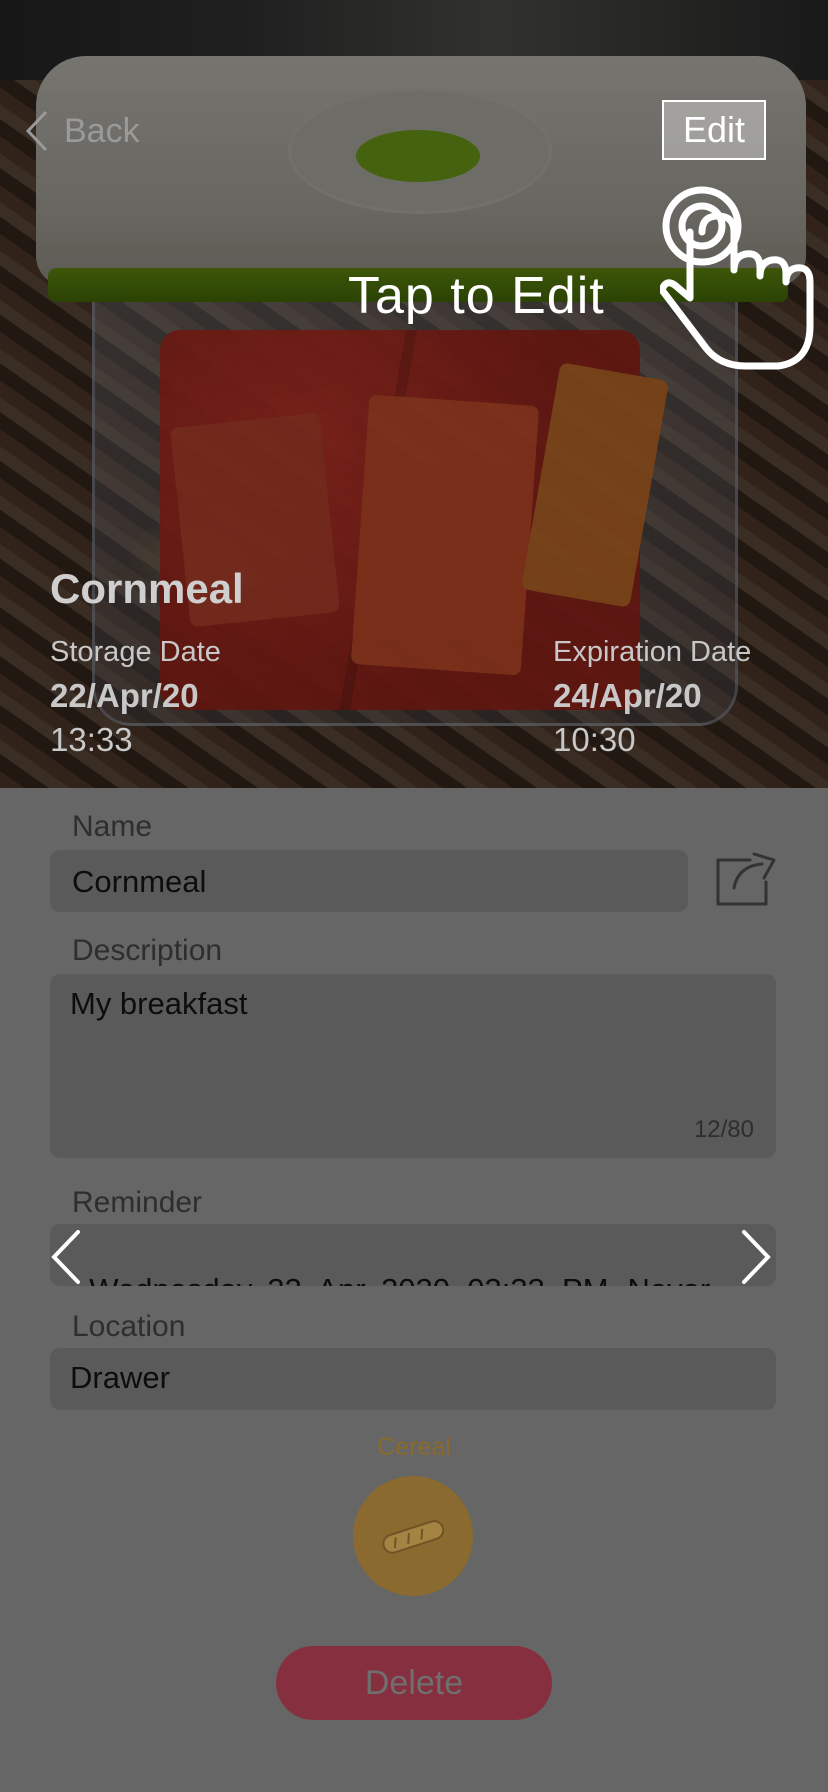 The image size is (828, 1792). What do you see at coordinates (413, 1255) in the screenshot?
I see `reminder-field: Wednesday, 22 Apr, 2020 ,03:33 PM -Never` at bounding box center [413, 1255].